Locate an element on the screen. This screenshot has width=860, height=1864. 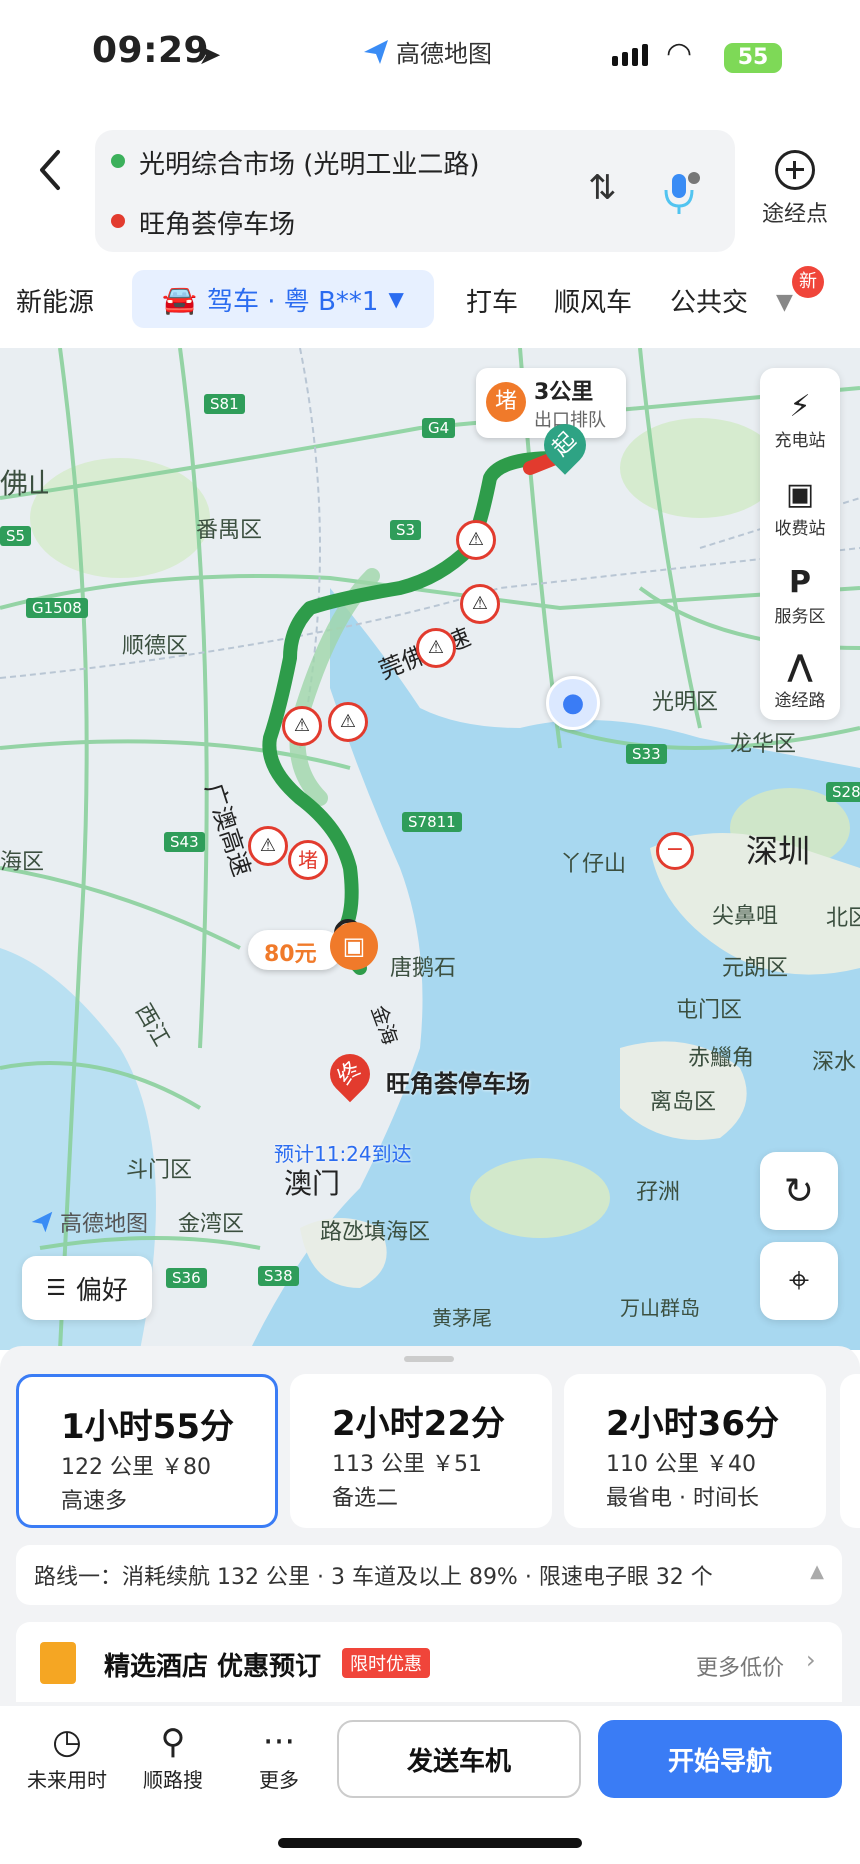
refresh-button: ↻ is located at coordinates (799, 1191).